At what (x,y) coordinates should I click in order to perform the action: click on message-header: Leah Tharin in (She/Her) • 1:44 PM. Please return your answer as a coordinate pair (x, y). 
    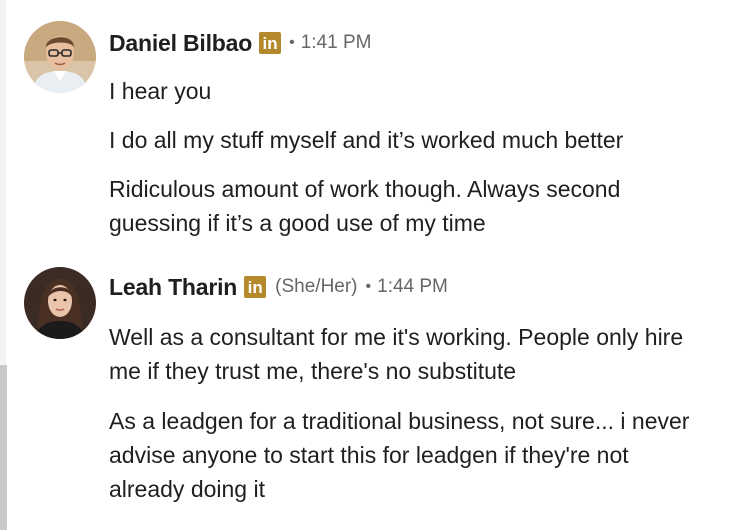
    Looking at the image, I should click on (278, 287).